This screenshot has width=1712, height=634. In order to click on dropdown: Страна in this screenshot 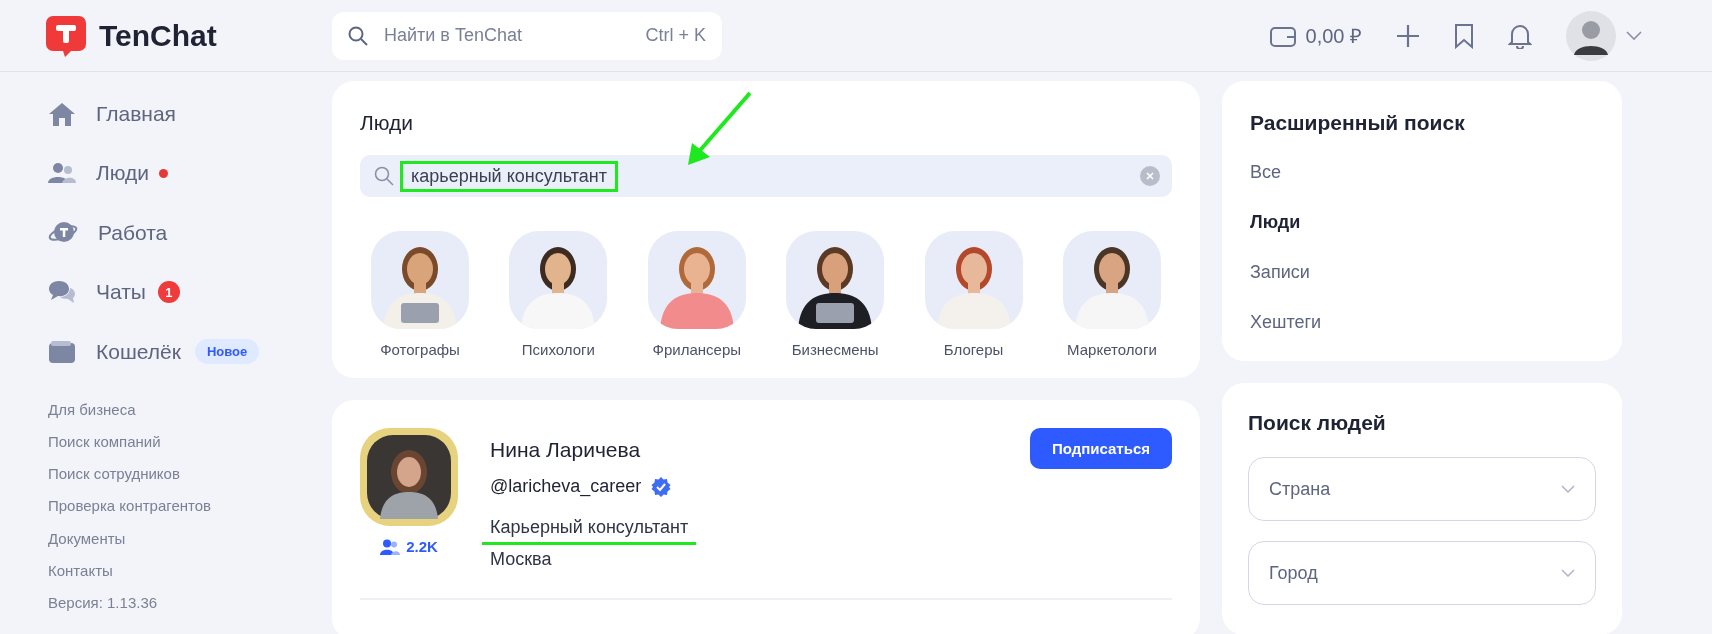, I will do `click(1422, 489)`.